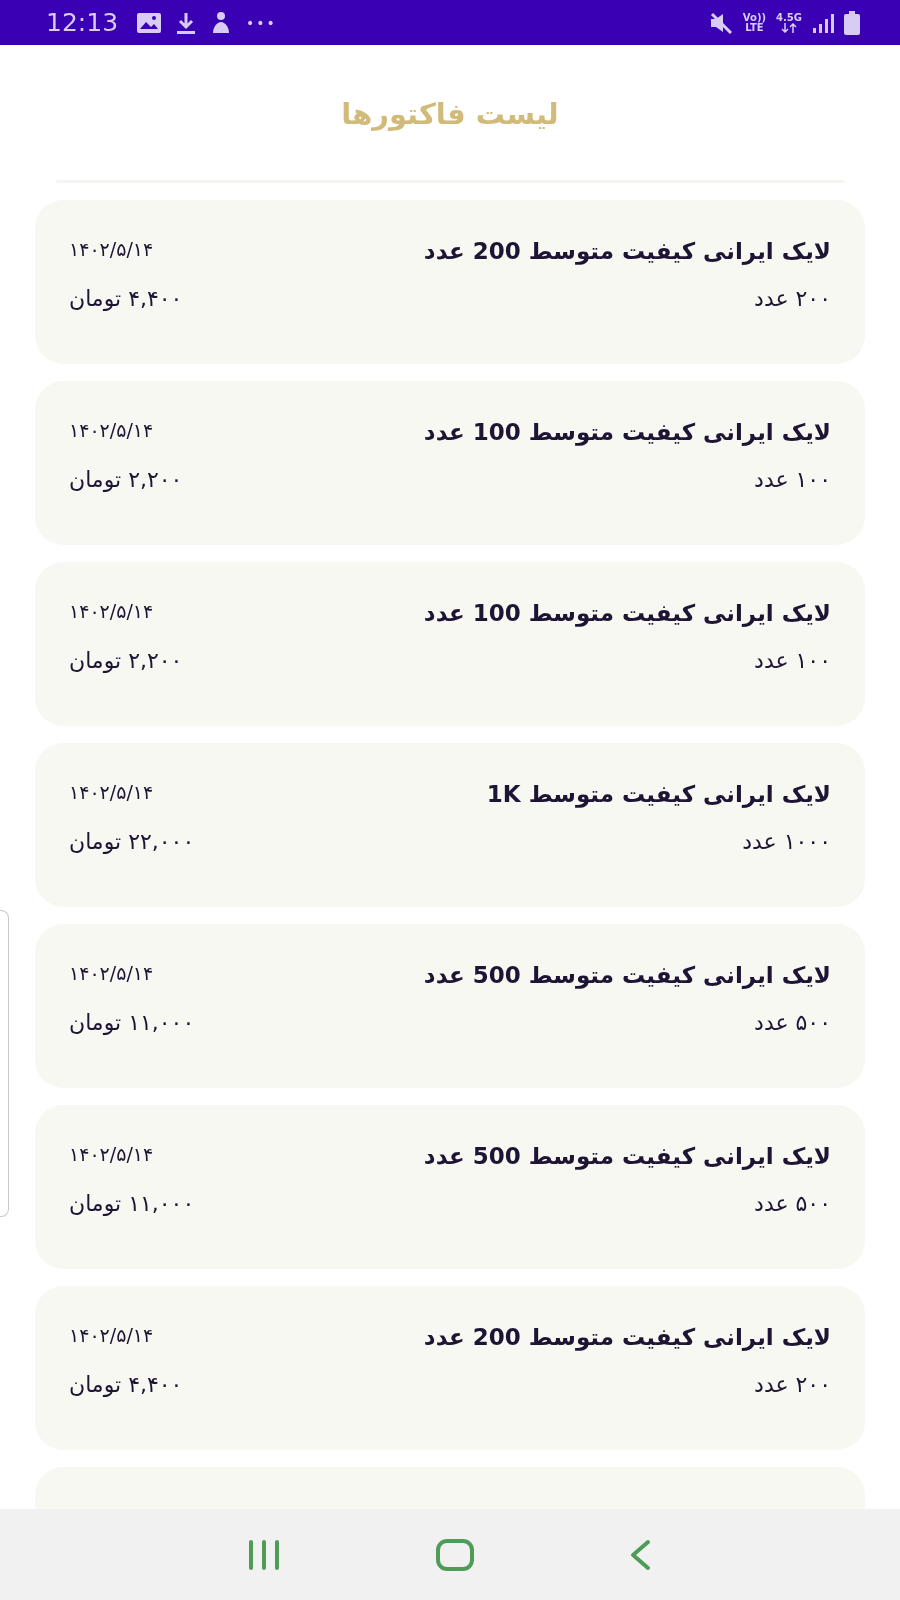 The width and height of the screenshot is (900, 1600). What do you see at coordinates (149, 22) in the screenshot?
I see `image-icon` at bounding box center [149, 22].